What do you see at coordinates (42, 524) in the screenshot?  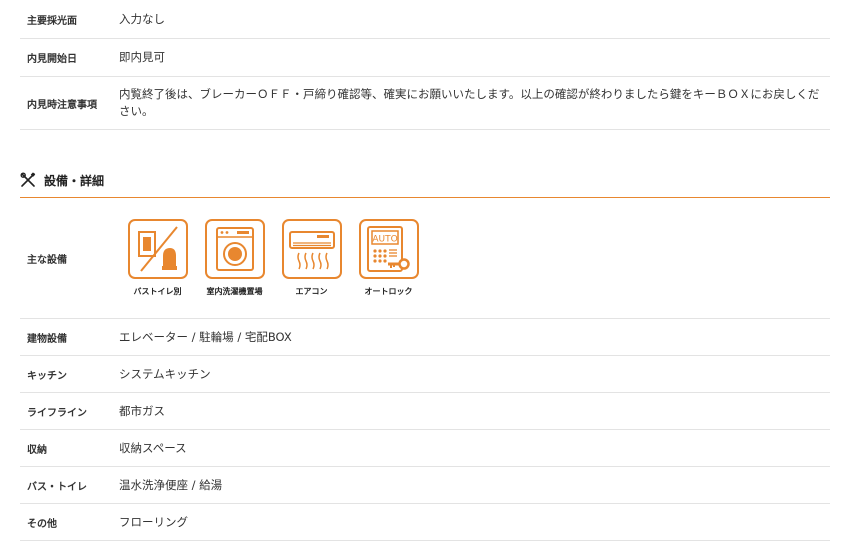 I see `row-label: その他` at bounding box center [42, 524].